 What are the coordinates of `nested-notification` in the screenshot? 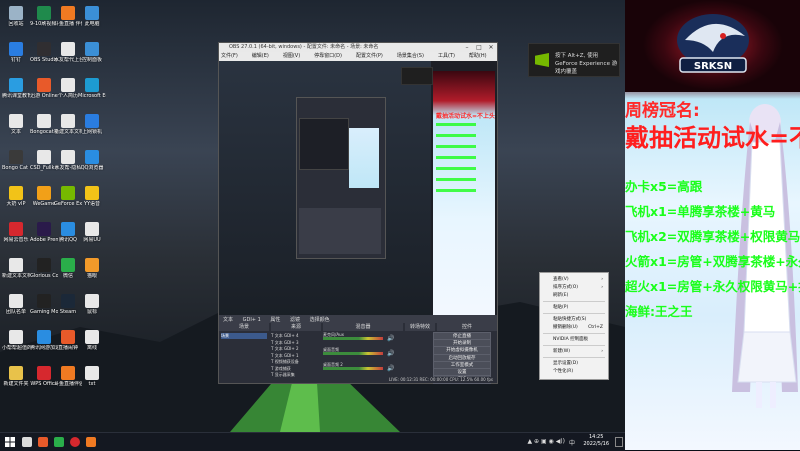 It's located at (417, 76).